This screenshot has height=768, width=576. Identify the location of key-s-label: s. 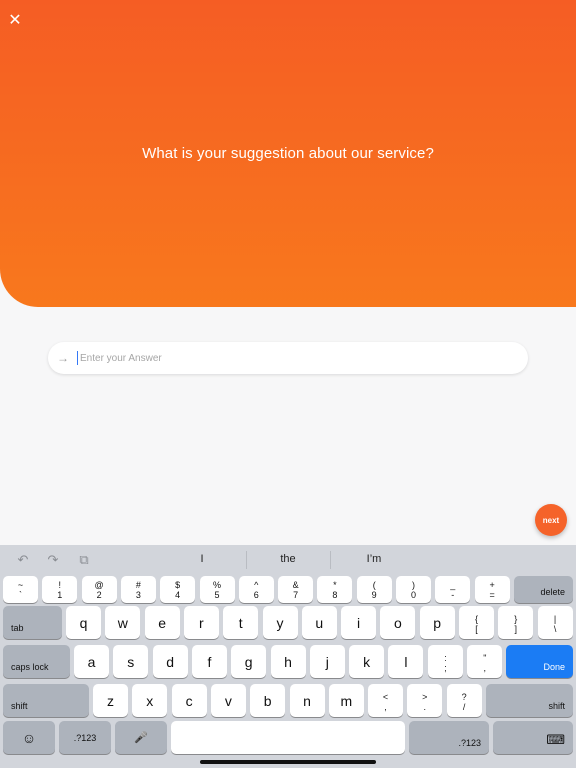
(131, 661).